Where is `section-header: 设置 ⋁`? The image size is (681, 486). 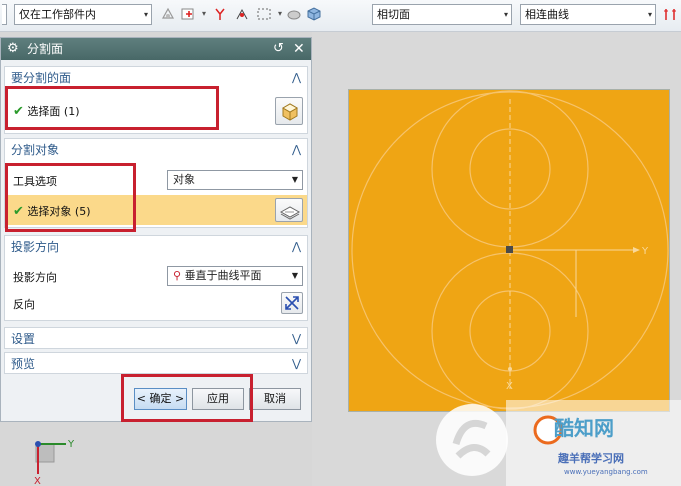 section-header: 设置 ⋁ is located at coordinates (156, 339).